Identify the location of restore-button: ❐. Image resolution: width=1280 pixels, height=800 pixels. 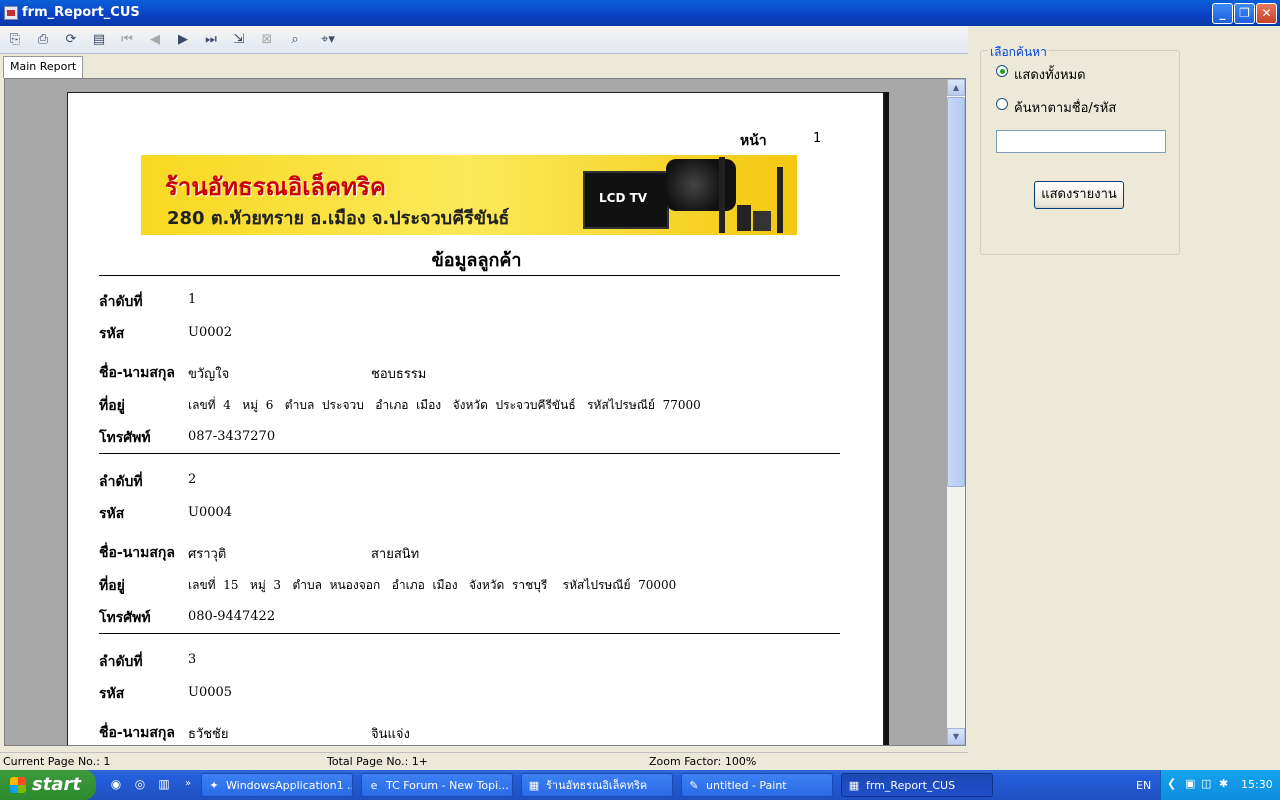
(1244, 13).